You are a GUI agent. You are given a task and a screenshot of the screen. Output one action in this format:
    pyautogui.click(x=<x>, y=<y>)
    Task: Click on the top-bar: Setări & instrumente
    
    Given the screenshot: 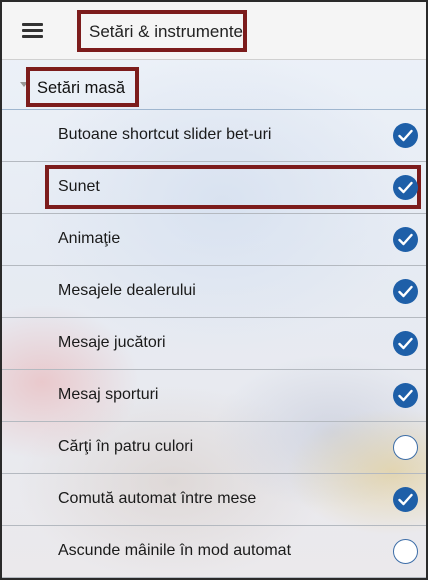 What is the action you would take?
    pyautogui.click(x=214, y=31)
    